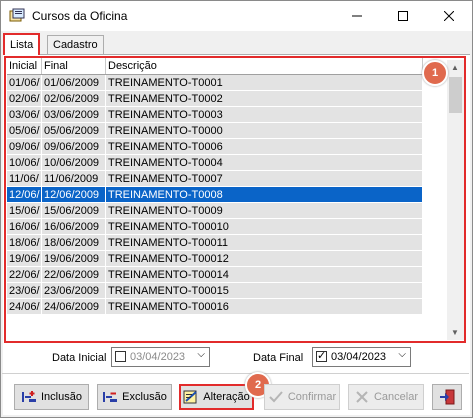 The image size is (473, 418). Describe the element at coordinates (24, 115) in the screenshot. I see `table-cell: 03/06/` at that location.